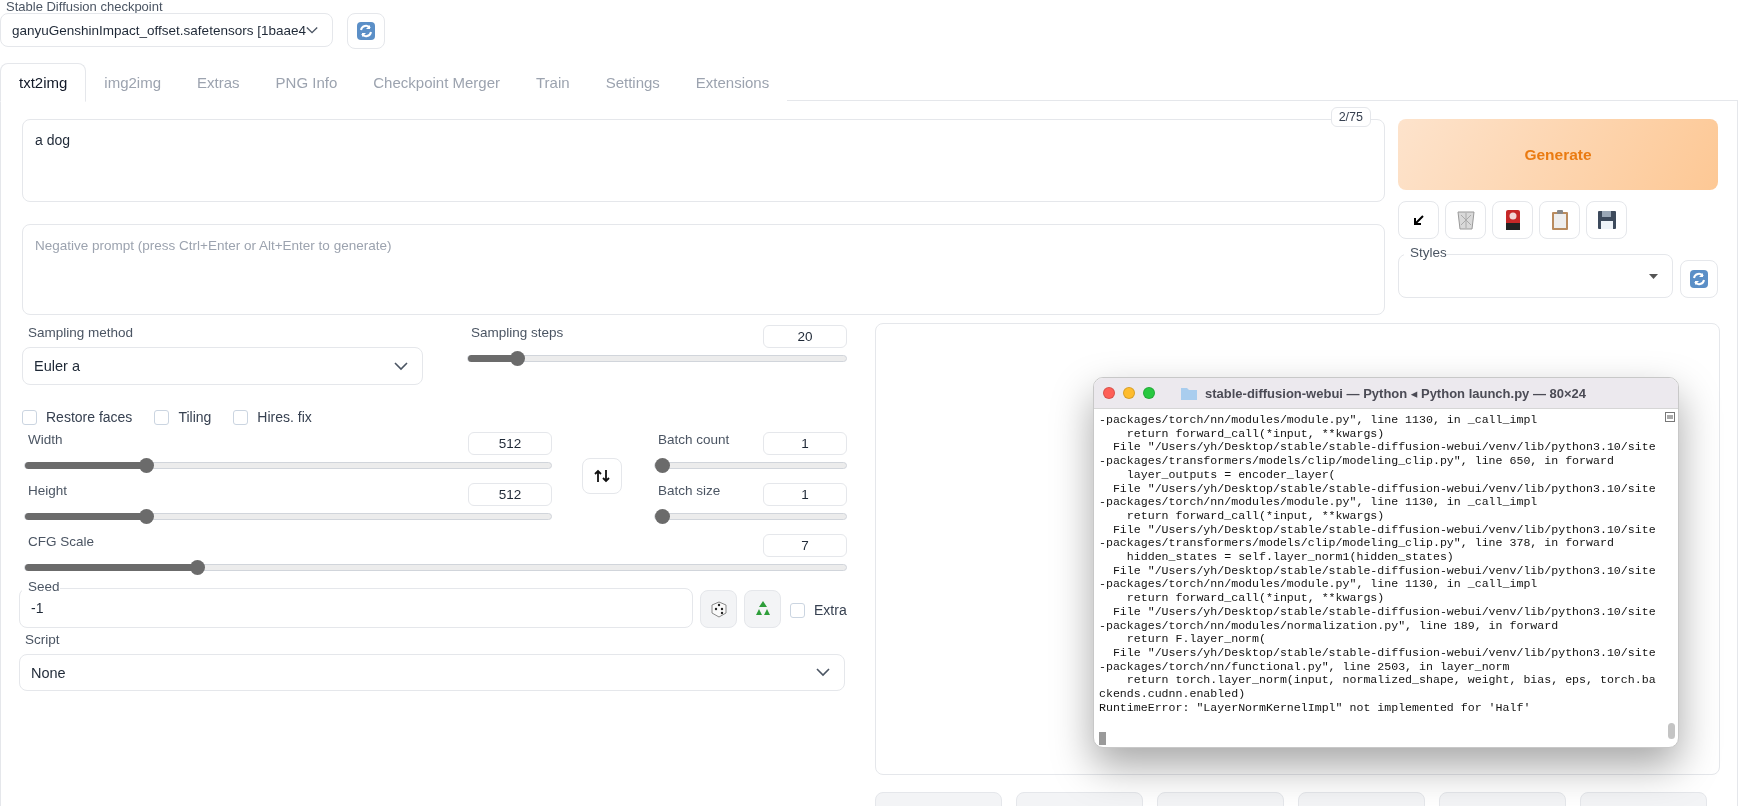  What do you see at coordinates (1356, 461) in the screenshot?
I see `terminal-line: -packages/transformers/models/clip/modeling_clip.py", line 650, in forward` at bounding box center [1356, 461].